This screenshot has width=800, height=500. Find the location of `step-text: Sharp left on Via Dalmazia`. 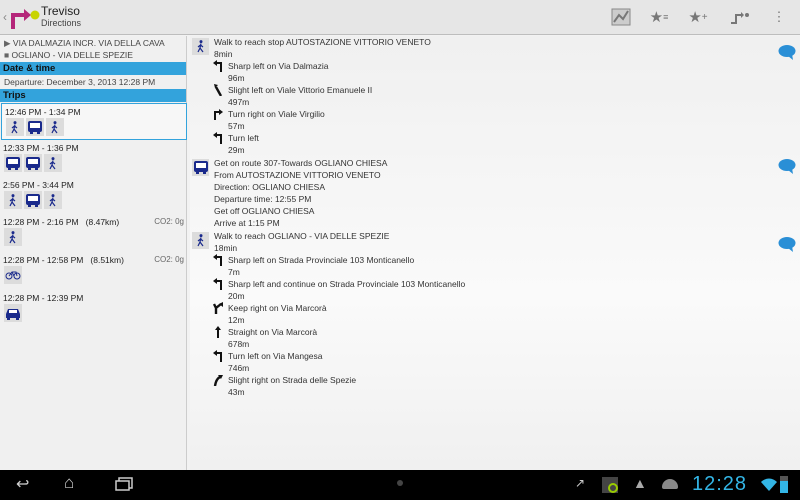

step-text: Sharp left on Via Dalmazia is located at coordinates (278, 66).